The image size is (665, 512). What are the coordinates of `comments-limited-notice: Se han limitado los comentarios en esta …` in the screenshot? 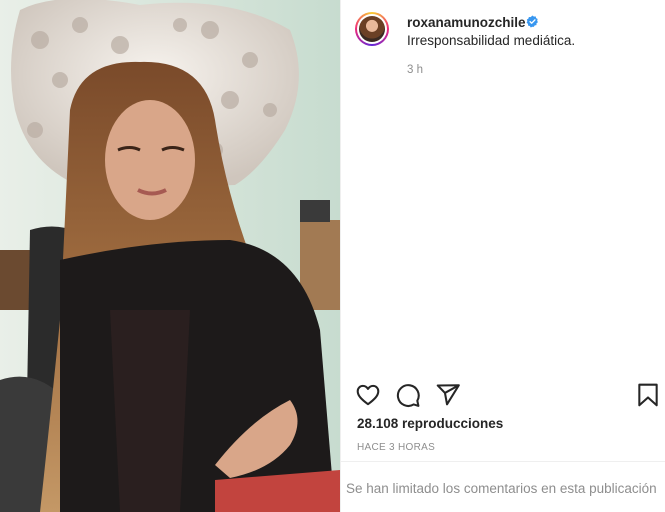 It's located at (501, 488).